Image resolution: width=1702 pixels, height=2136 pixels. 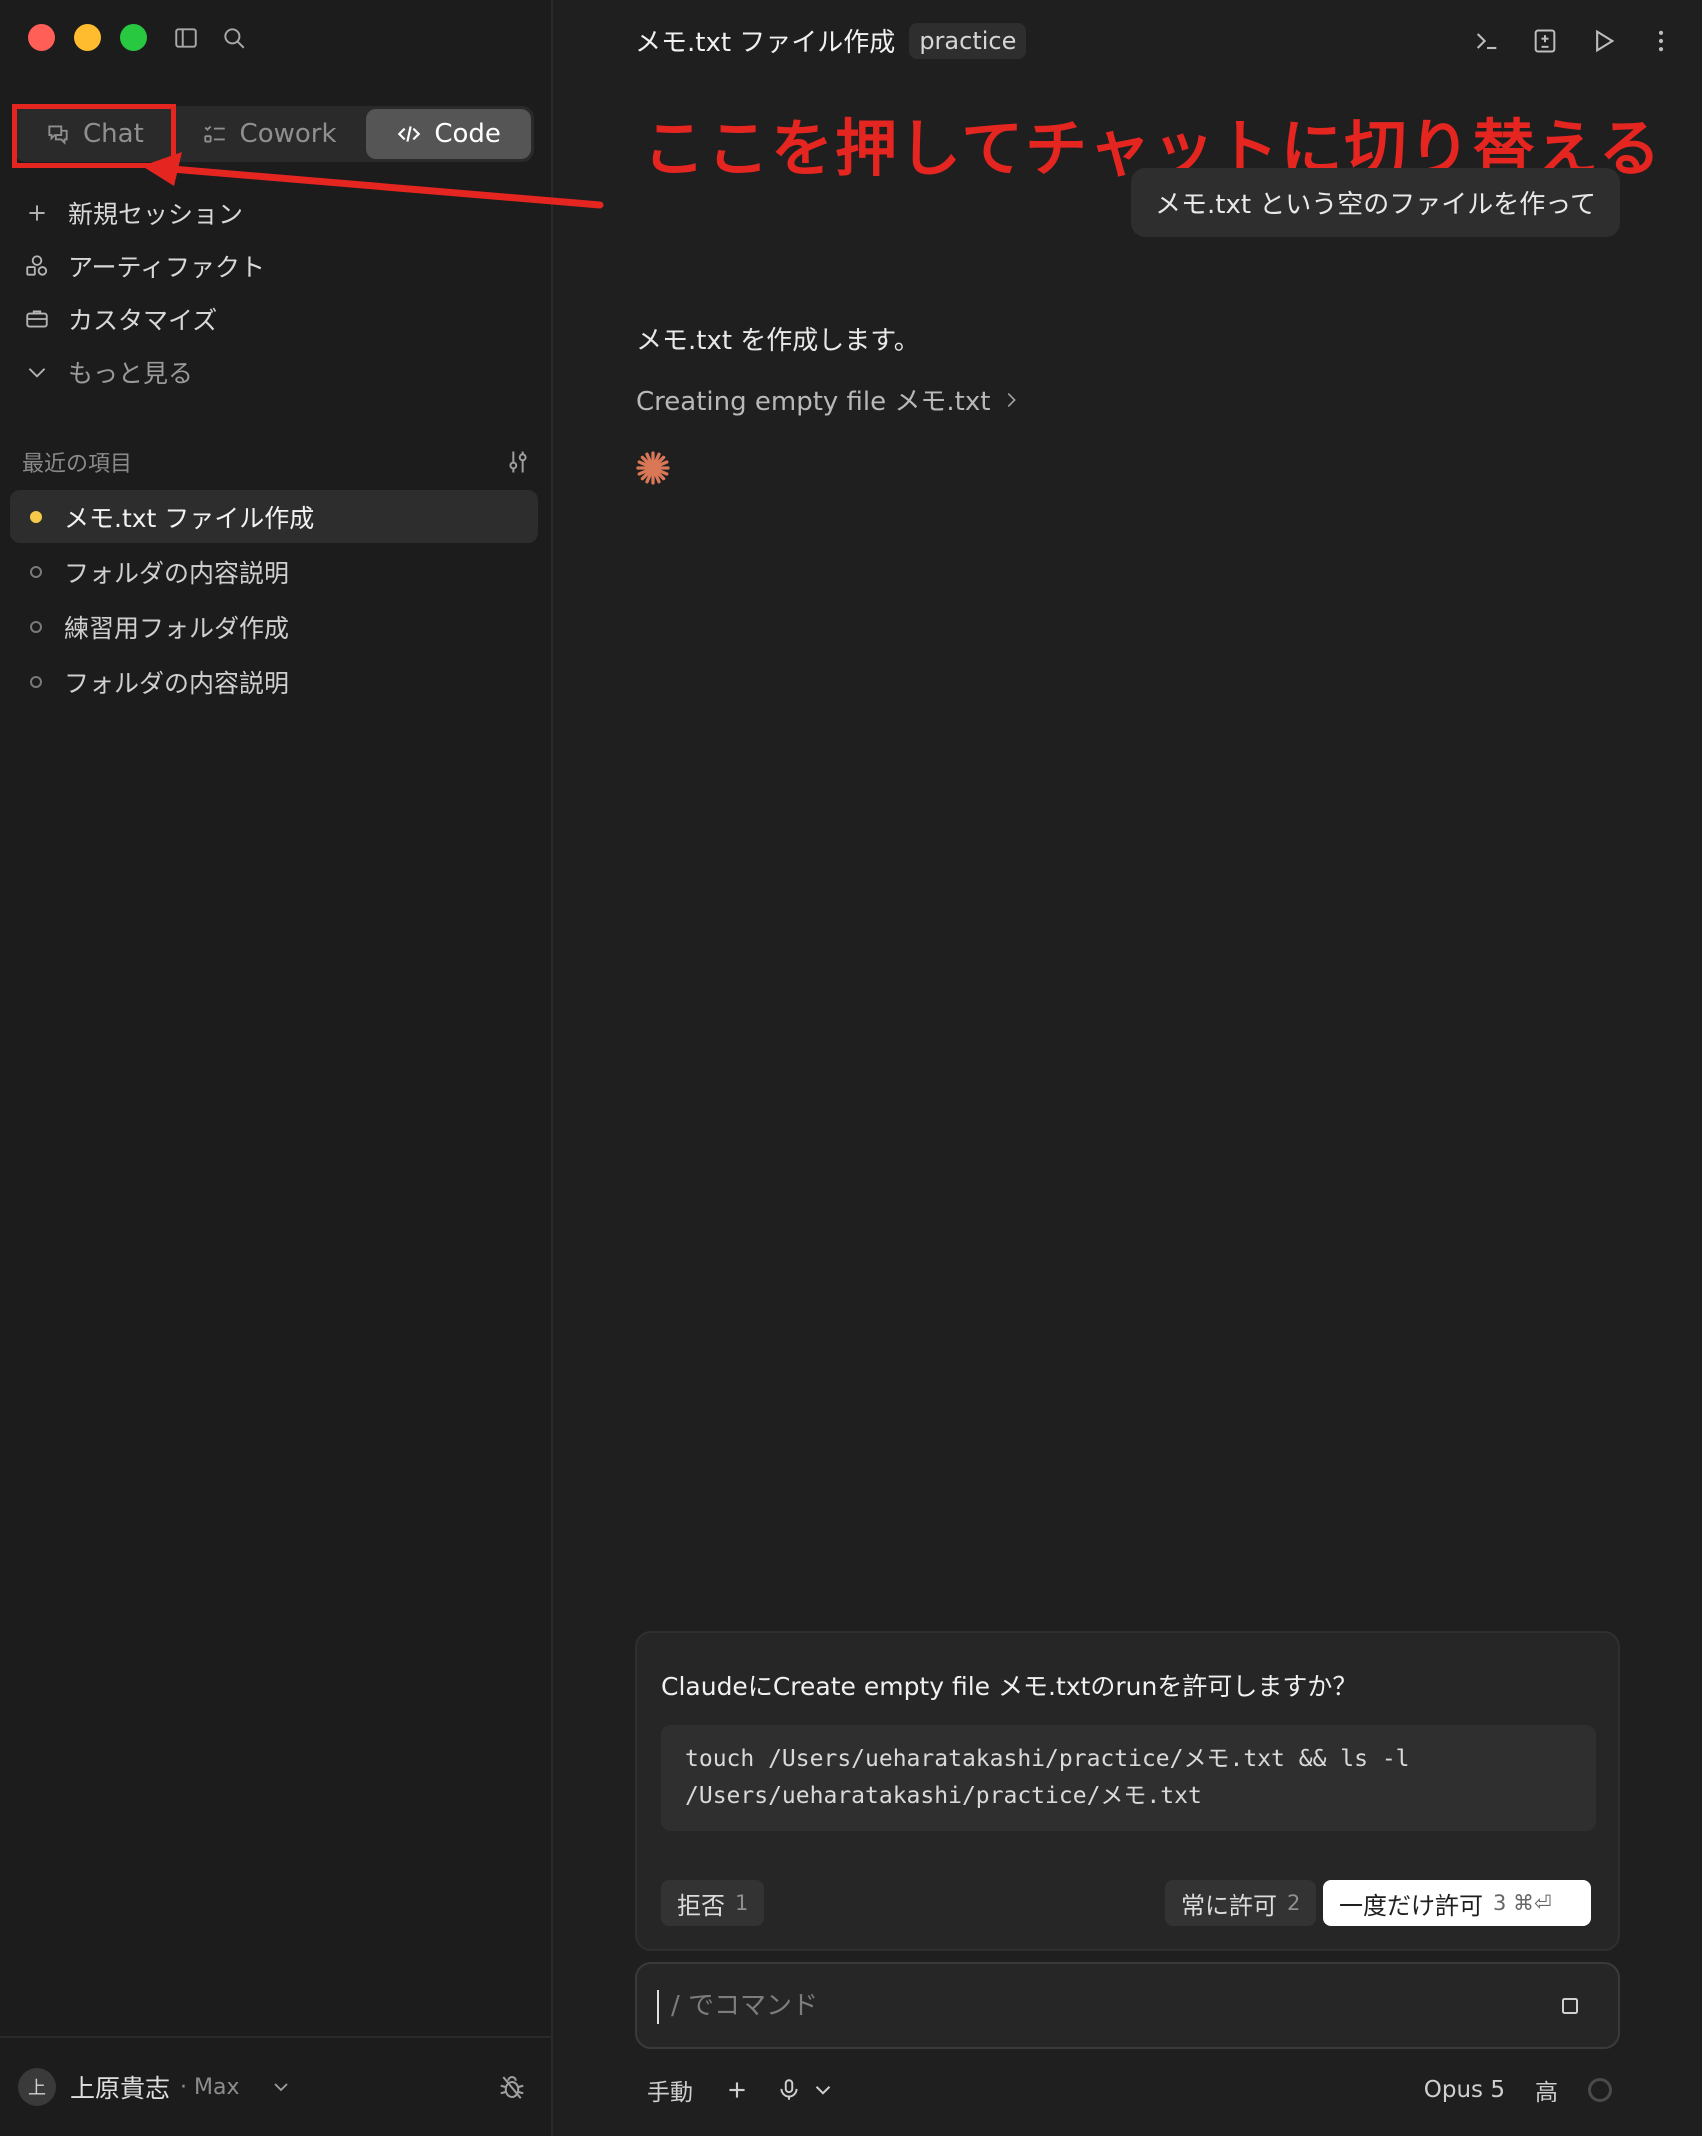 What do you see at coordinates (943, 1796) in the screenshot?
I see `command-line: /Users/ueharatakashi/practice/メモ.txt` at bounding box center [943, 1796].